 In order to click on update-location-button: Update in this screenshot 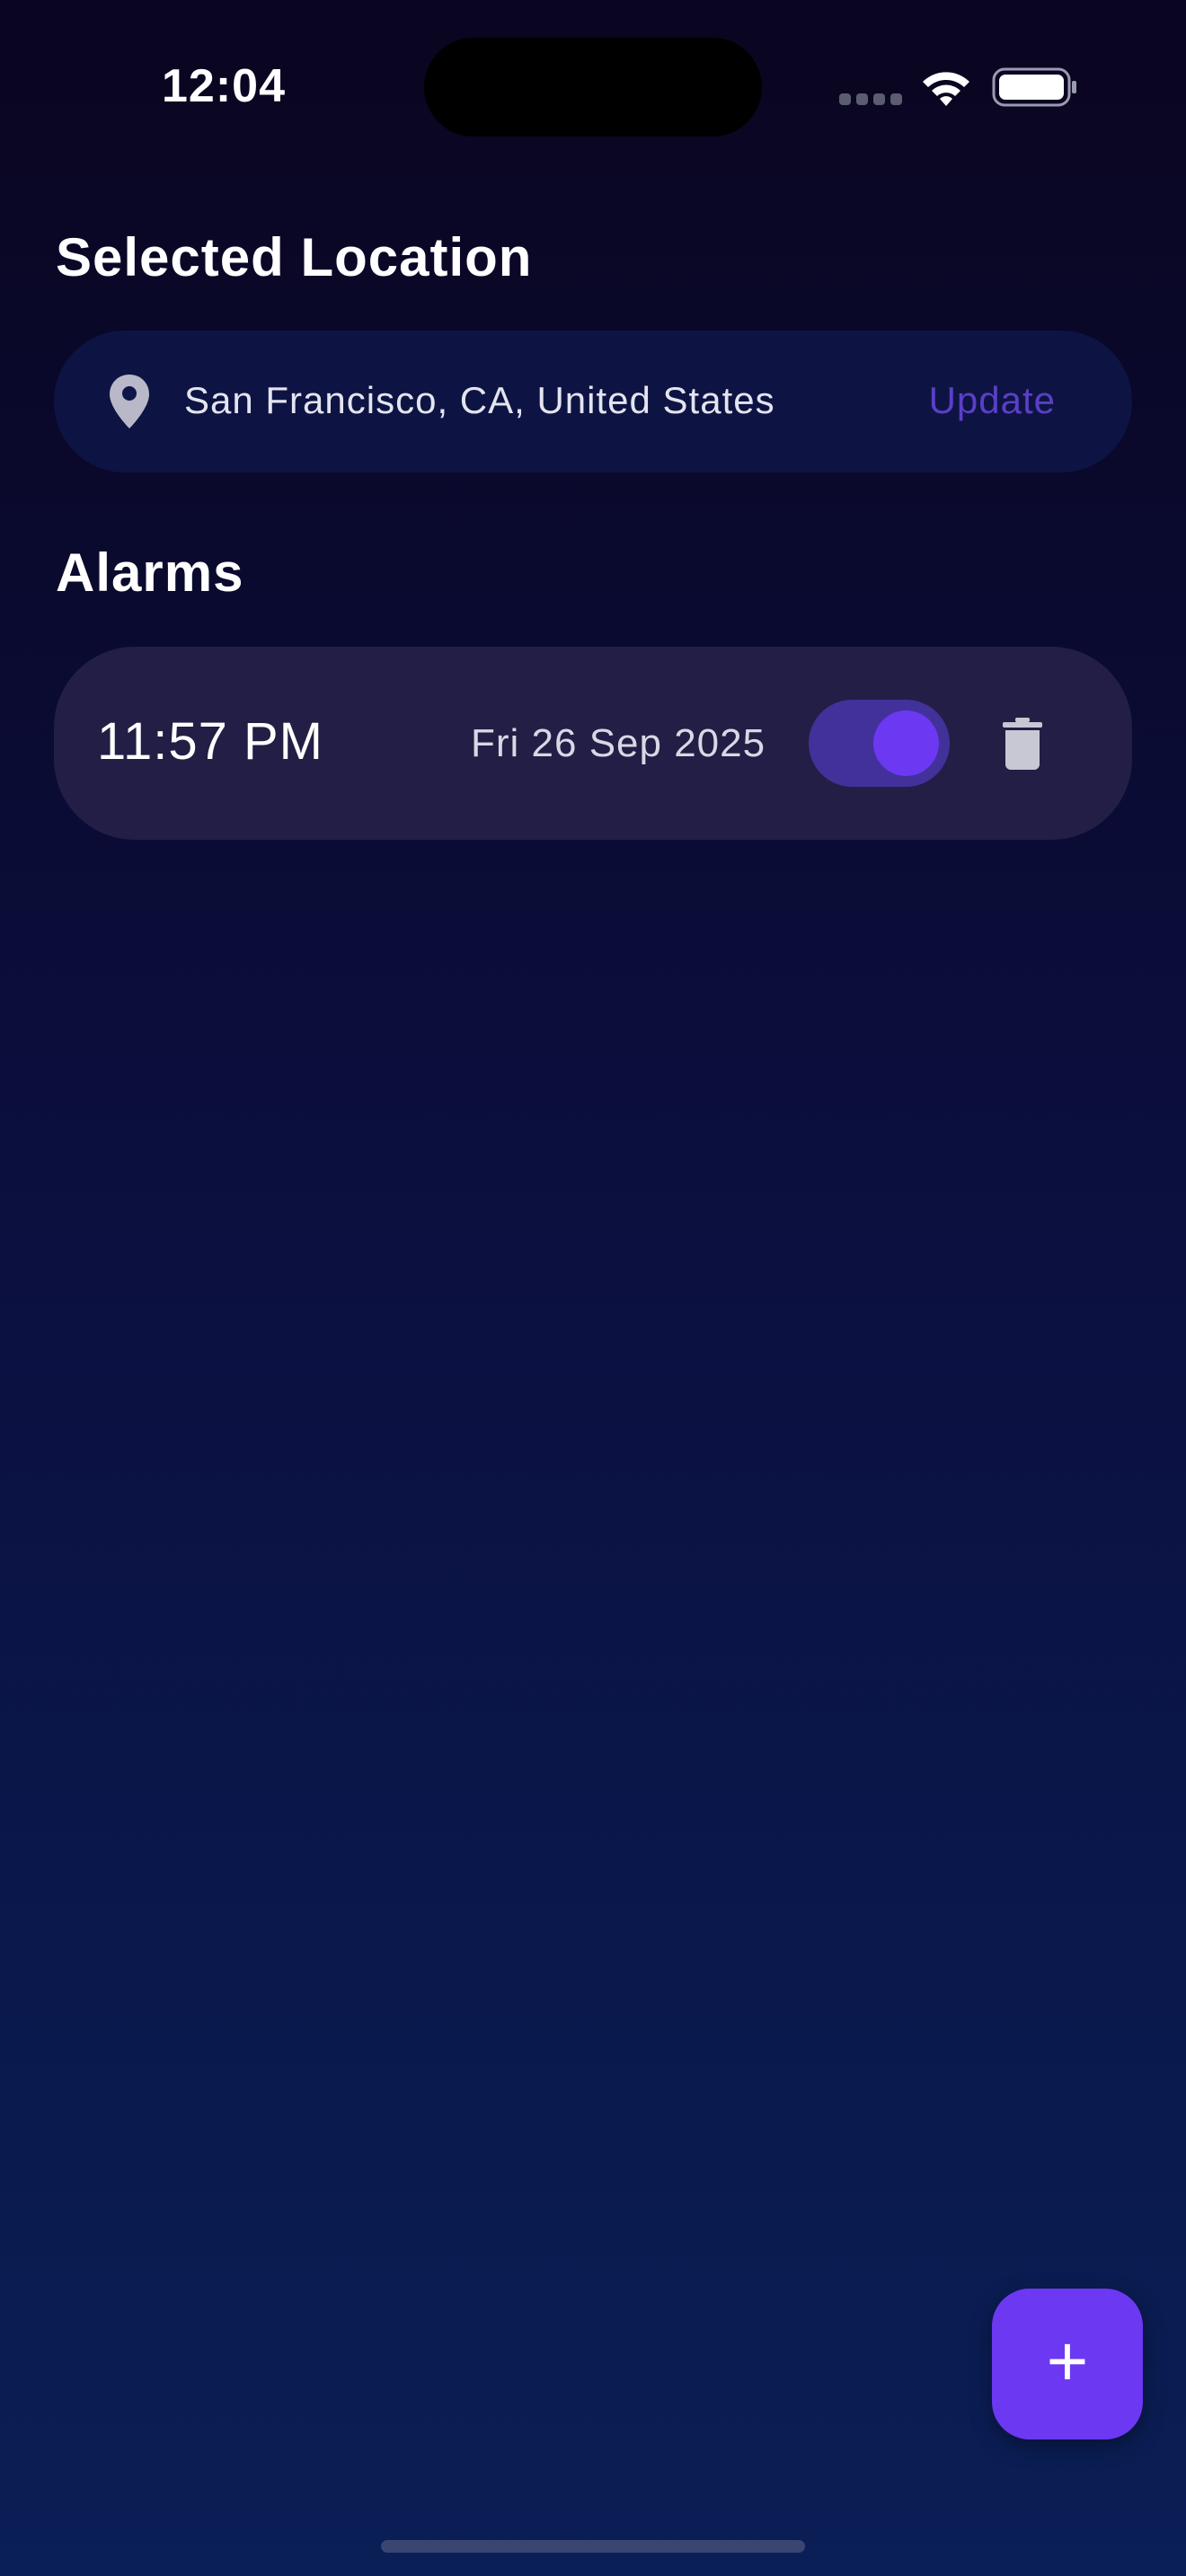, I will do `click(992, 400)`.